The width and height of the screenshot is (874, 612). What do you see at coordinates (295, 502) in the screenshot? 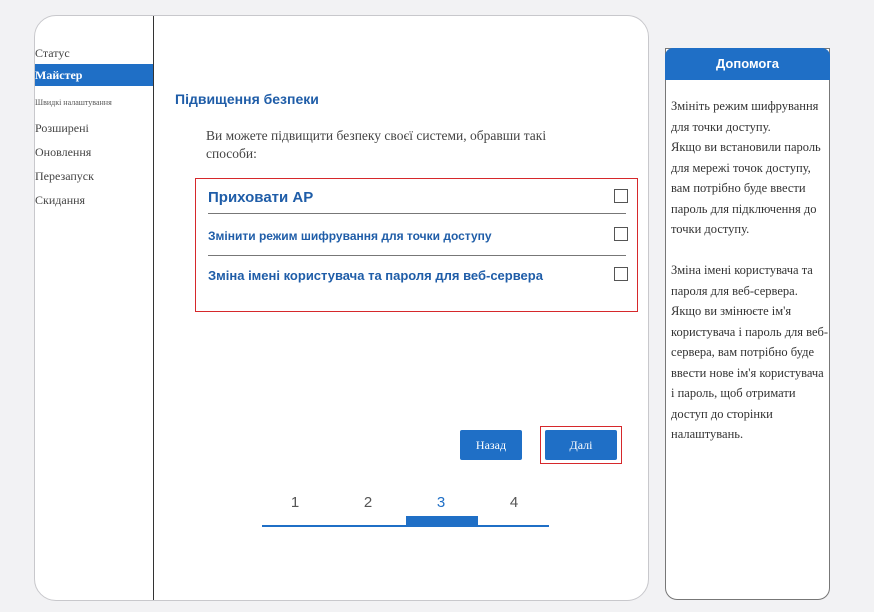
I see `step-1: 1` at bounding box center [295, 502].